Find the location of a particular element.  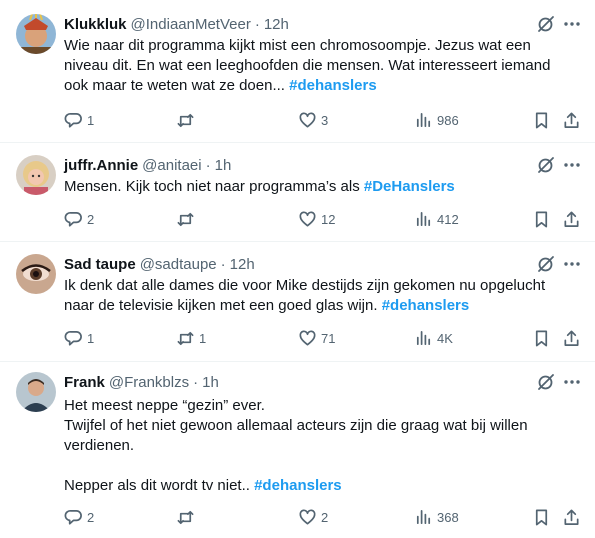

tweet-header: Sad taupe @sadtaupe · 12h is located at coordinates (159, 264).